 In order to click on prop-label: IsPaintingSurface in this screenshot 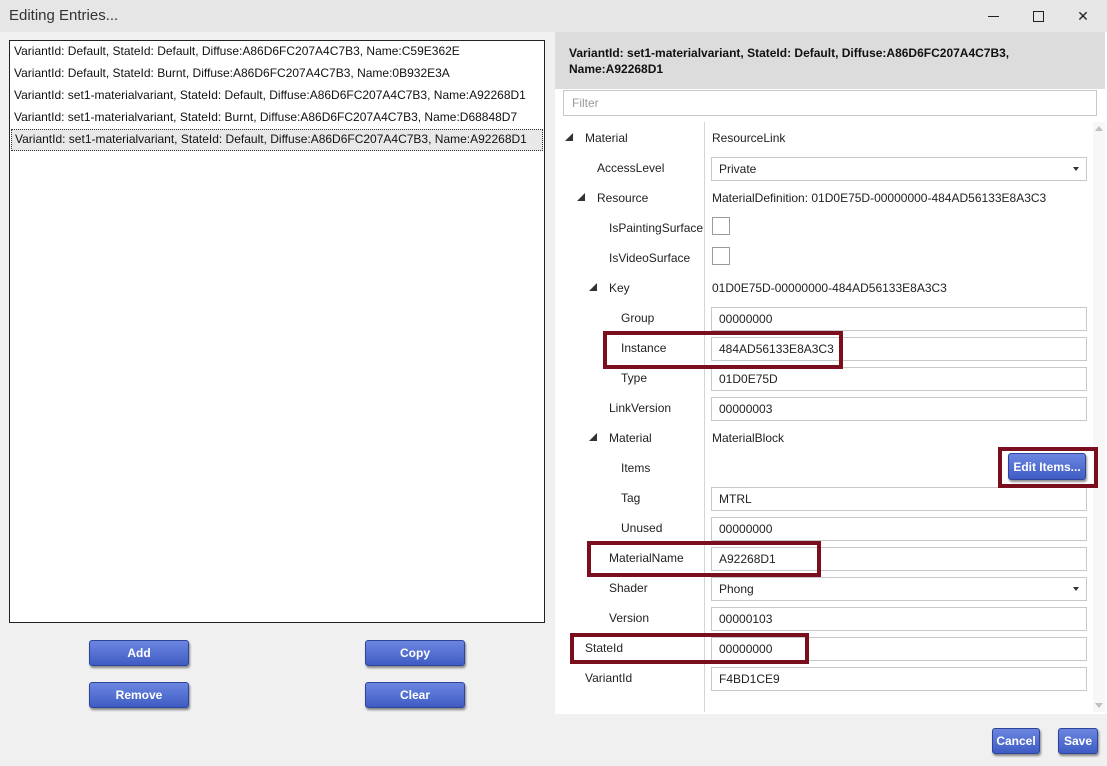, I will do `click(656, 228)`.